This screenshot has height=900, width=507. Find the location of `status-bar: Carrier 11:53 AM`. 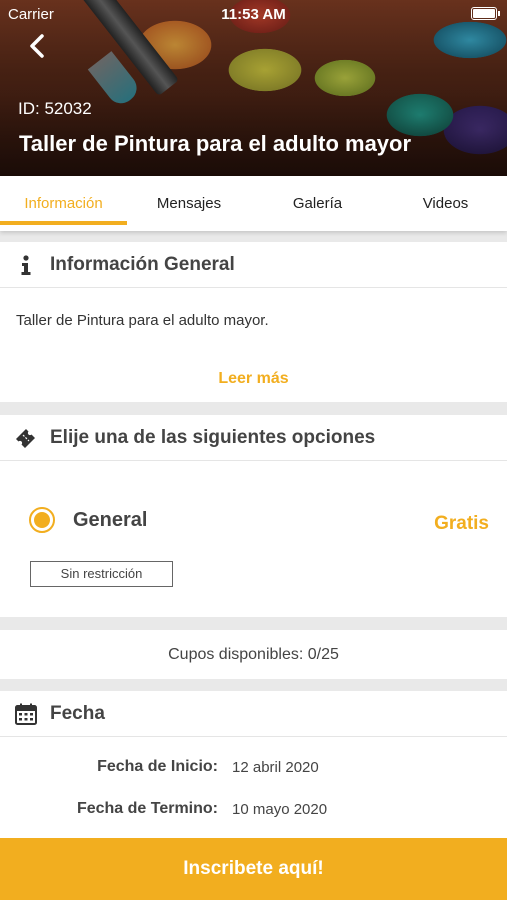

status-bar: Carrier 11:53 AM is located at coordinates (253, 14).